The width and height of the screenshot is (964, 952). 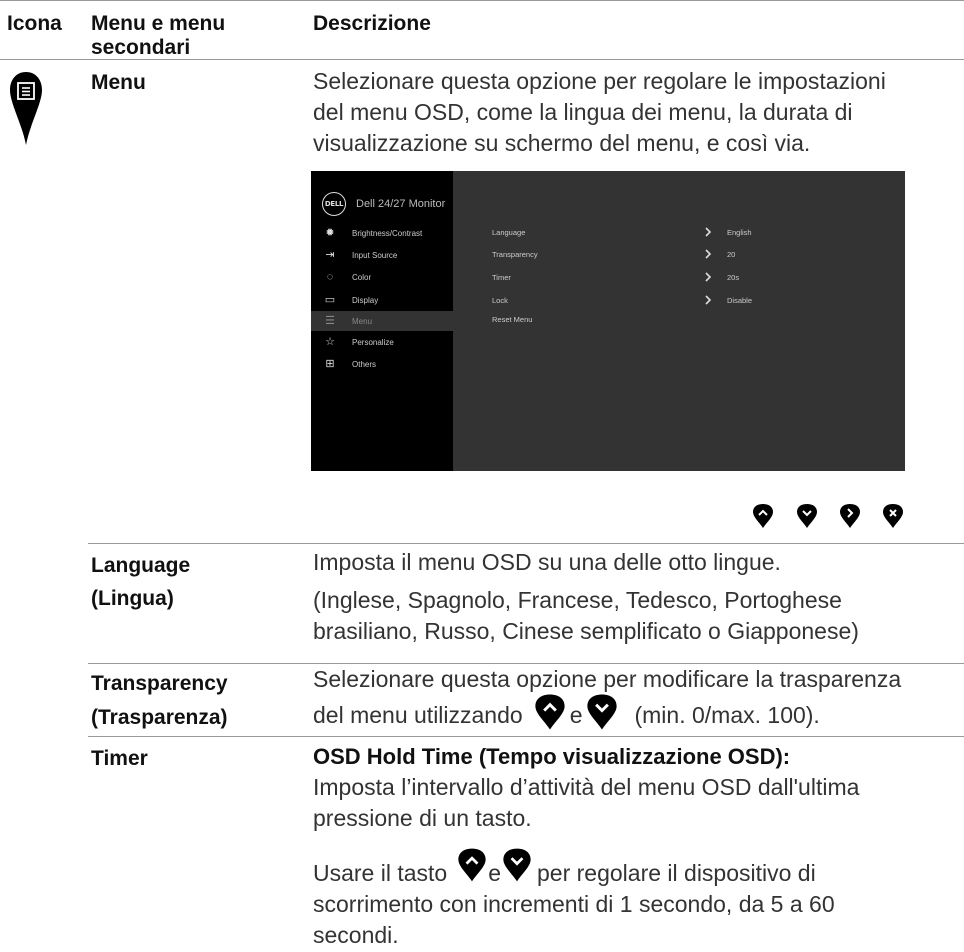 I want to click on header-col-description: Descrizione, so click(x=372, y=23).